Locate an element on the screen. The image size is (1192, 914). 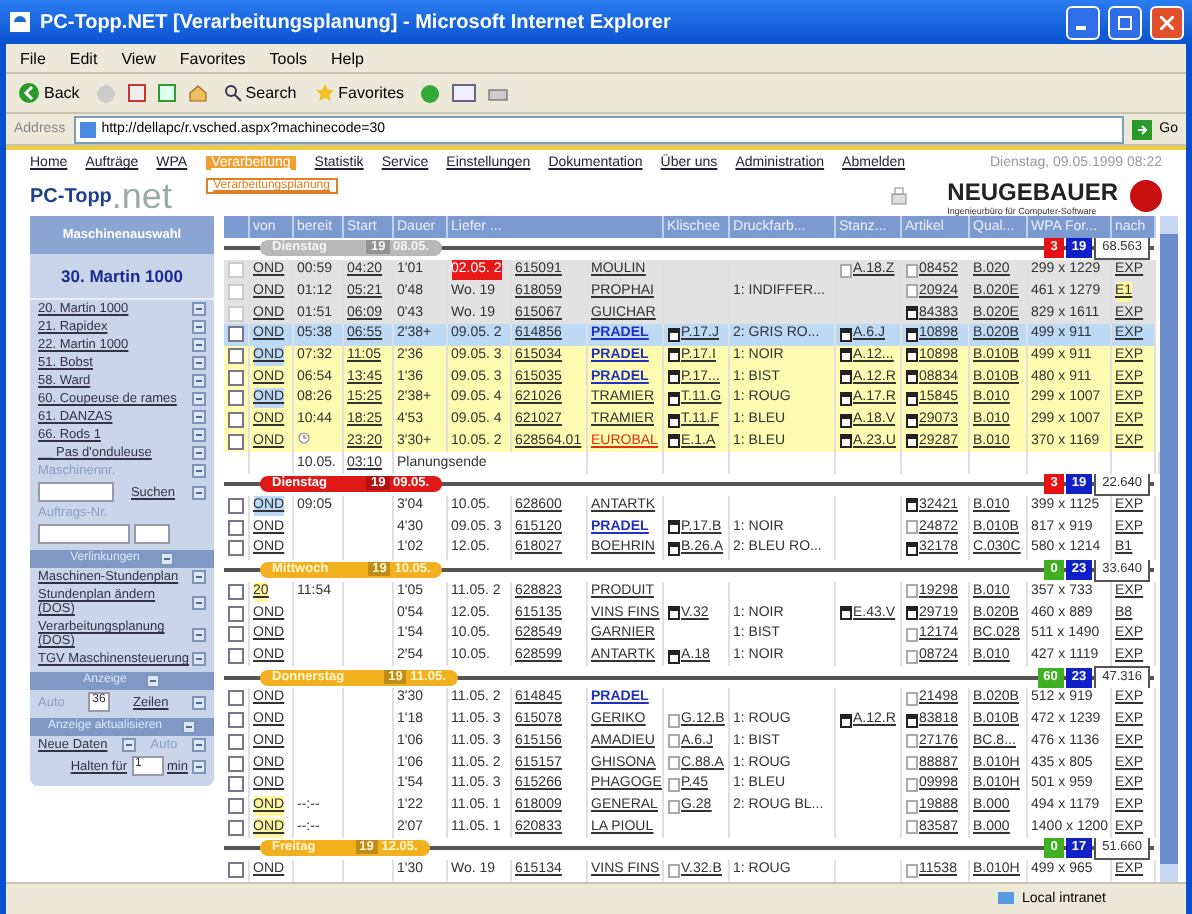
favorites-button: Favorites is located at coordinates (360, 93).